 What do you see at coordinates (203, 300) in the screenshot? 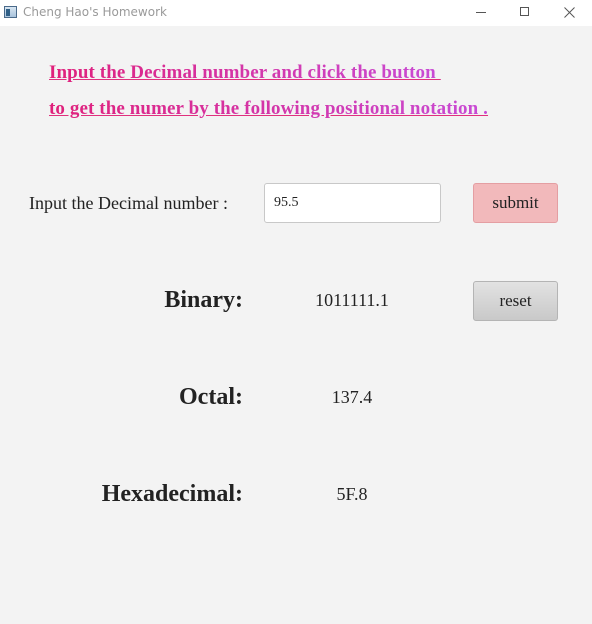
I see `binary-label: Binary:` at bounding box center [203, 300].